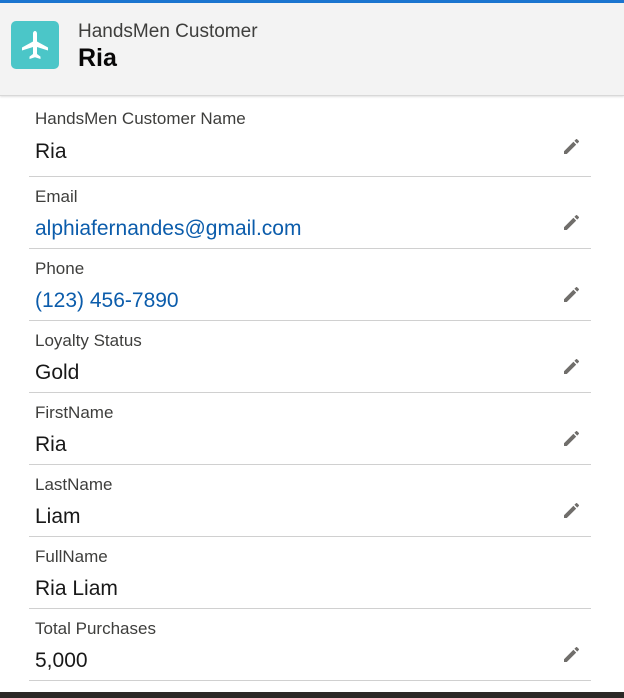 The width and height of the screenshot is (624, 698). What do you see at coordinates (56, 196) in the screenshot?
I see `field-label: Email` at bounding box center [56, 196].